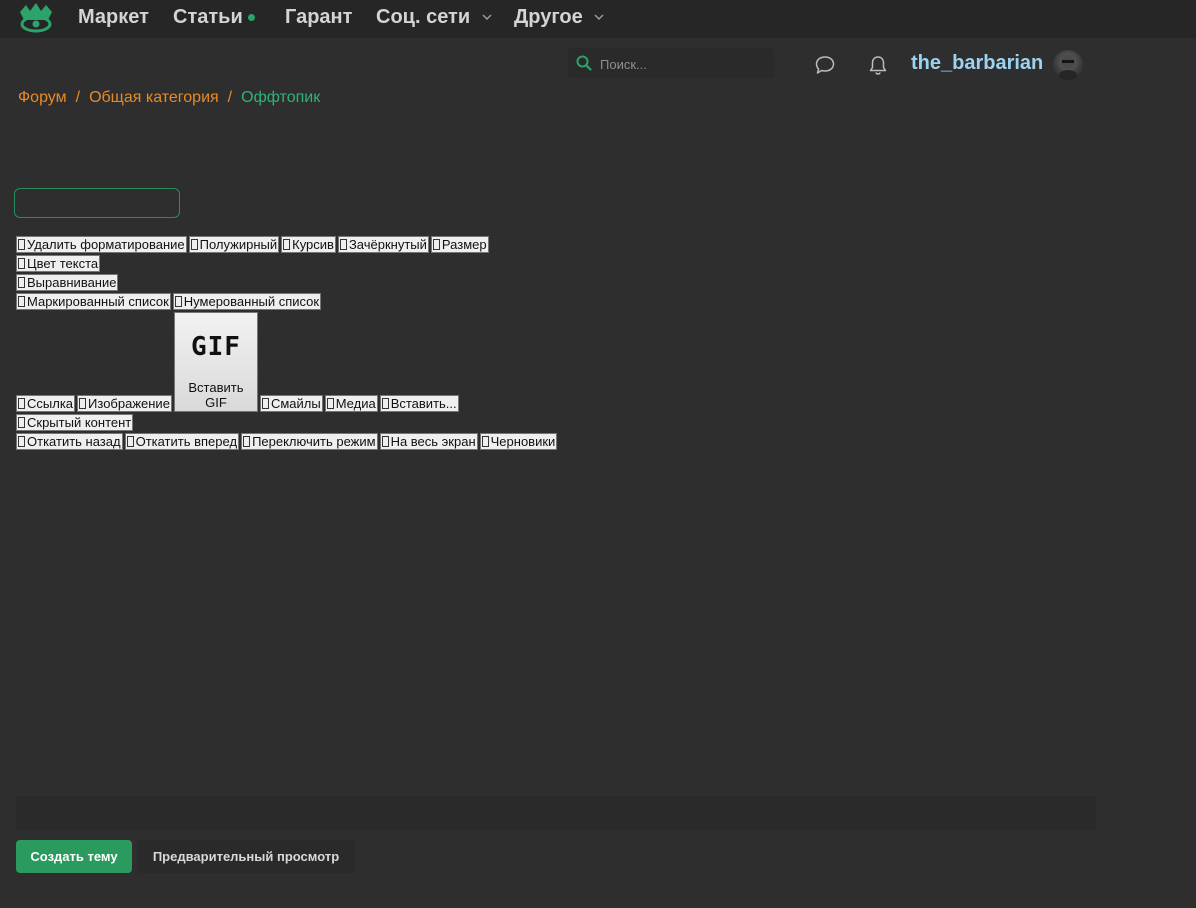 This screenshot has height=908, width=1196. What do you see at coordinates (428, 441) in the screenshot?
I see `fullscreen-button: На весь экран` at bounding box center [428, 441].